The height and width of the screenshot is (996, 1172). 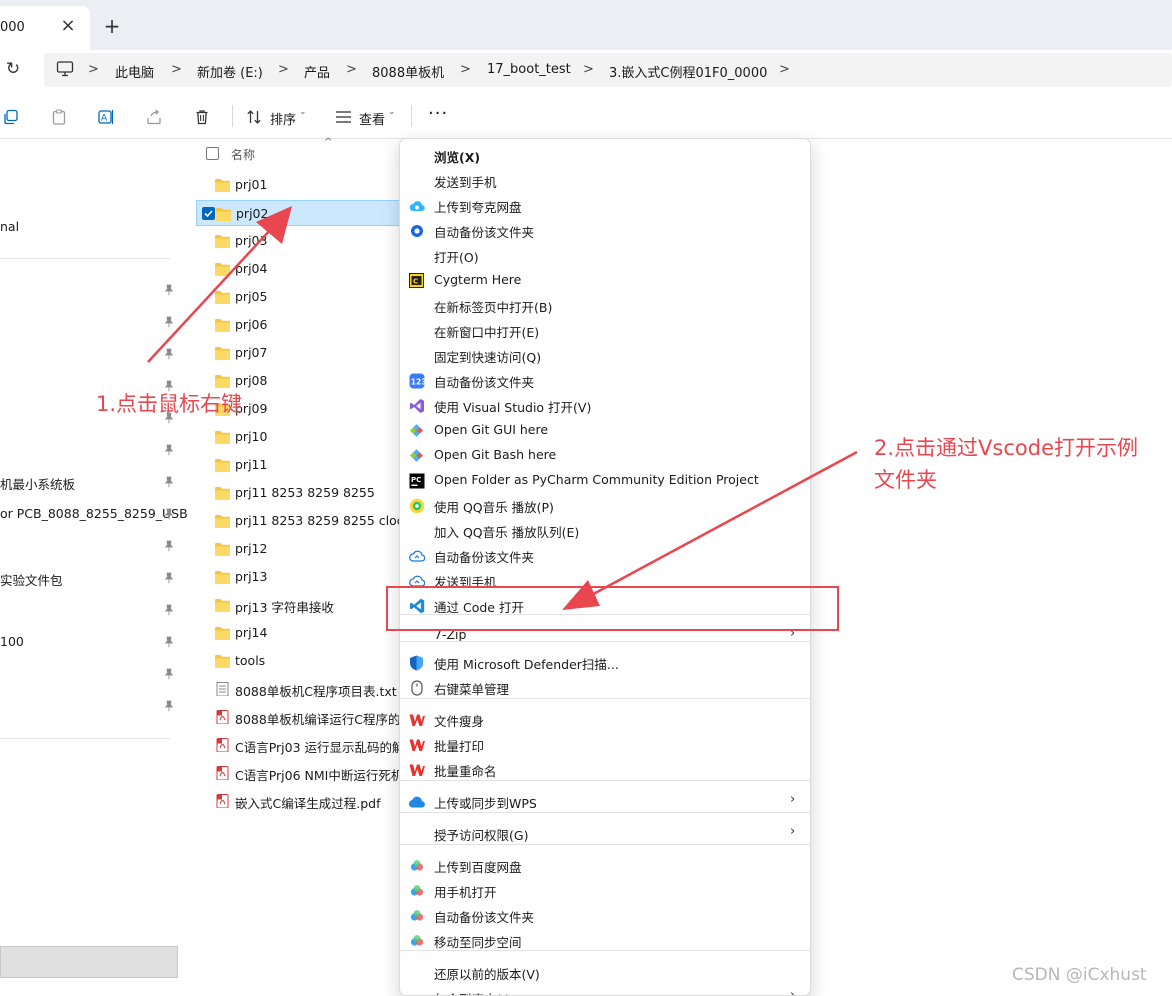 What do you see at coordinates (605, 430) in the screenshot?
I see `menu-item: Open Git GUI here` at bounding box center [605, 430].